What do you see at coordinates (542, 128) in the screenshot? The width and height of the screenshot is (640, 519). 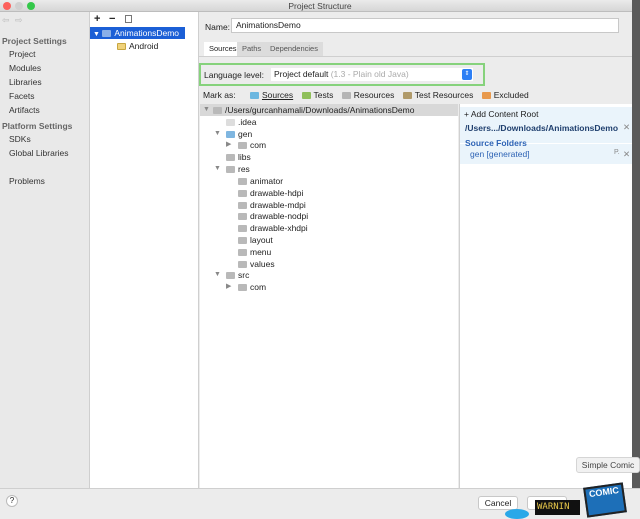 I see `content-root-path: /Users.../Downloads/AnimationsDemo` at bounding box center [542, 128].